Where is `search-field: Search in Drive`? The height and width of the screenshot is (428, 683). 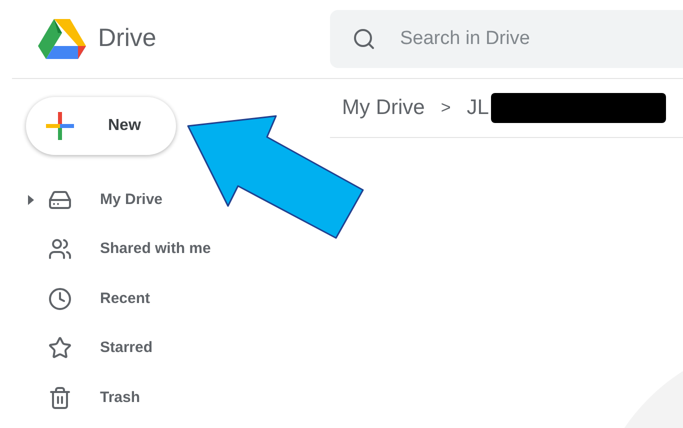
search-field: Search in Drive is located at coordinates (506, 39).